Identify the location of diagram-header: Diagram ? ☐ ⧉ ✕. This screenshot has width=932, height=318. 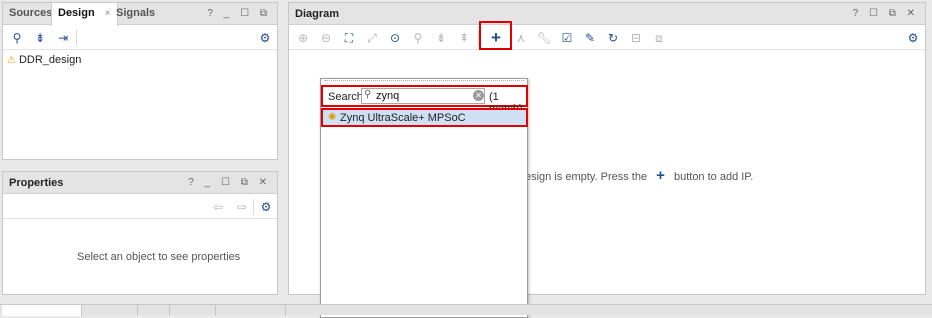
(607, 14).